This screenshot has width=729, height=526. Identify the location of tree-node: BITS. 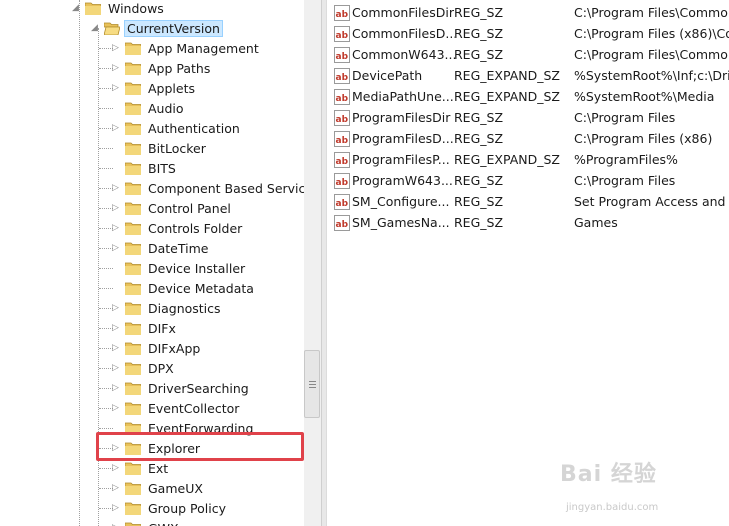
(145, 168).